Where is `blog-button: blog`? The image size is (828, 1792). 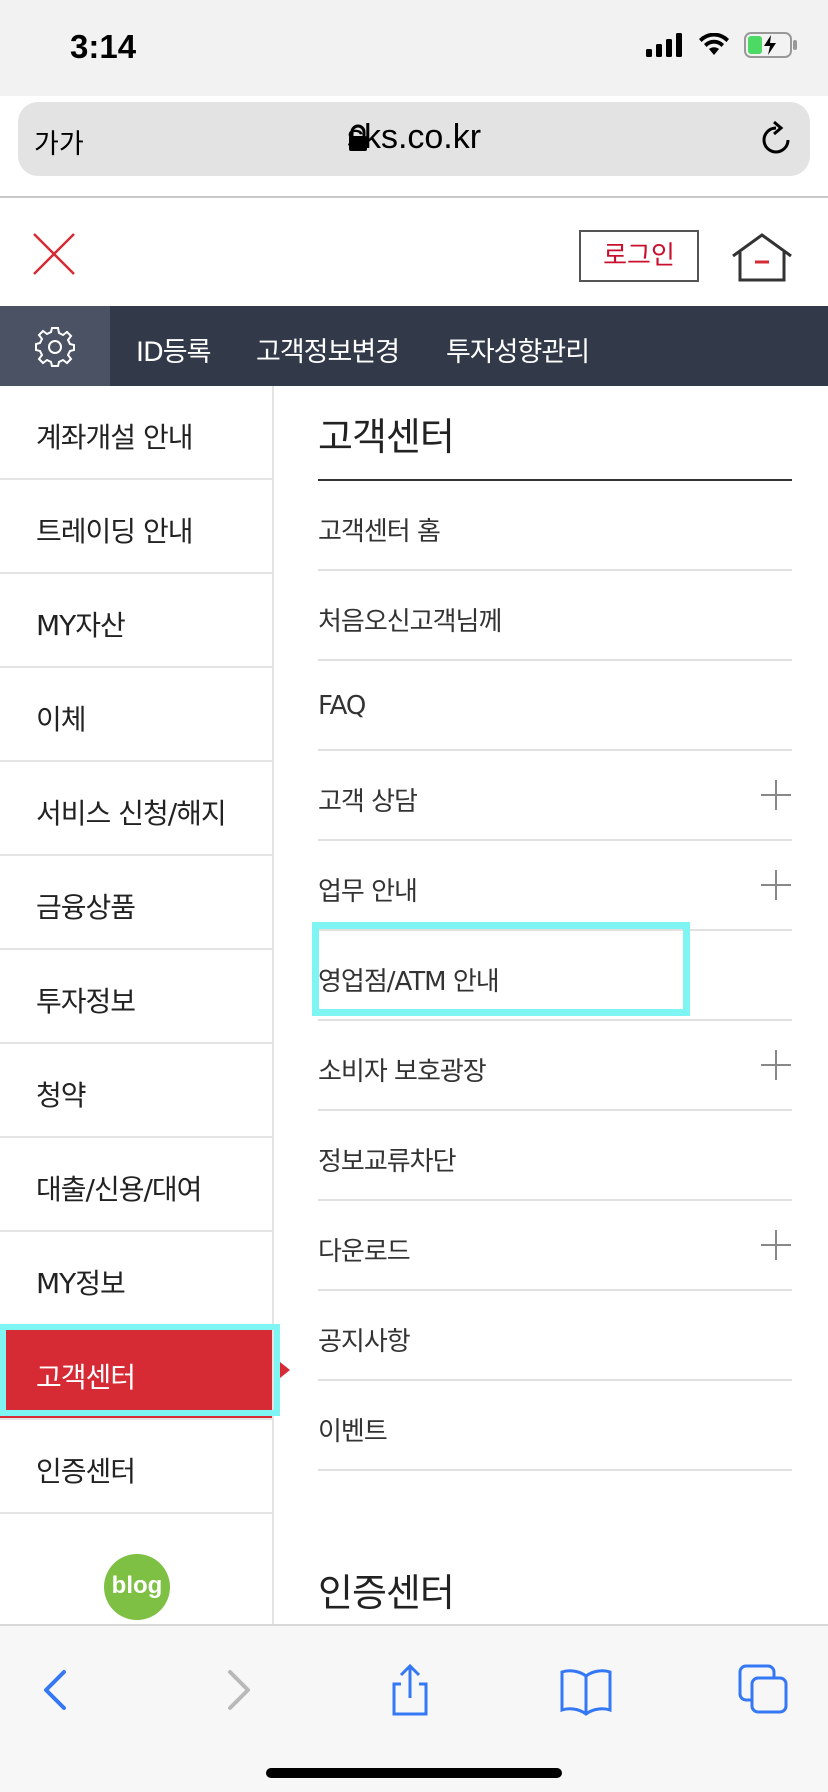
blog-button: blog is located at coordinates (137, 1587).